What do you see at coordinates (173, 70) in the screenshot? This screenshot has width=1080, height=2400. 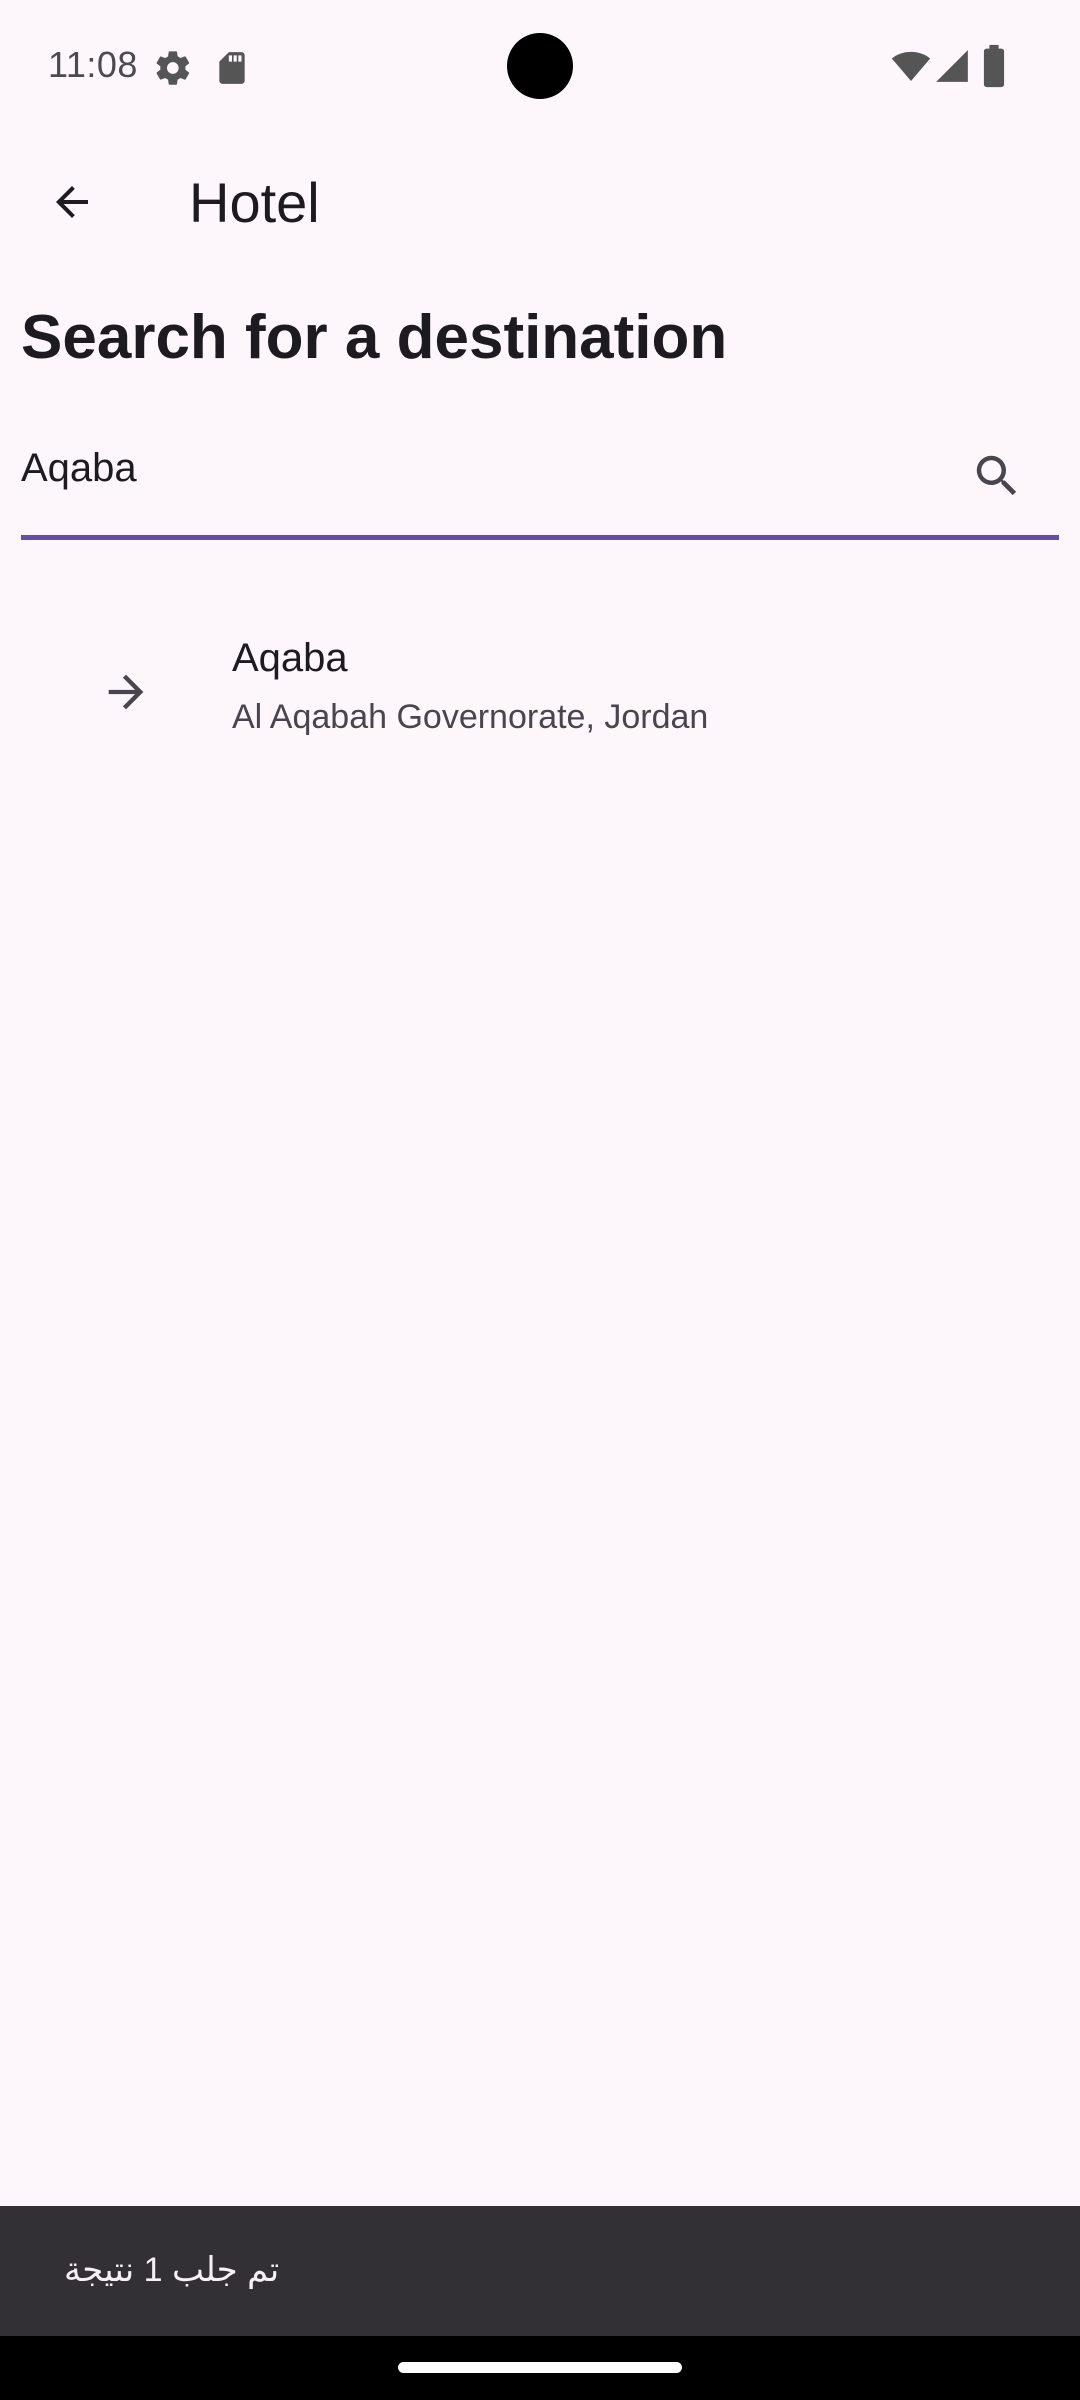 I see `settings-icon` at bounding box center [173, 70].